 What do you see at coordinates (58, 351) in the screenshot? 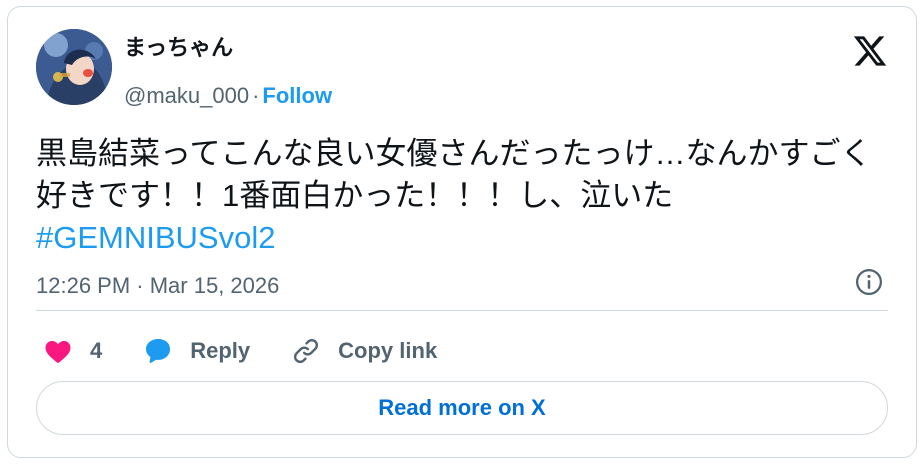
I see `heart-icon` at bounding box center [58, 351].